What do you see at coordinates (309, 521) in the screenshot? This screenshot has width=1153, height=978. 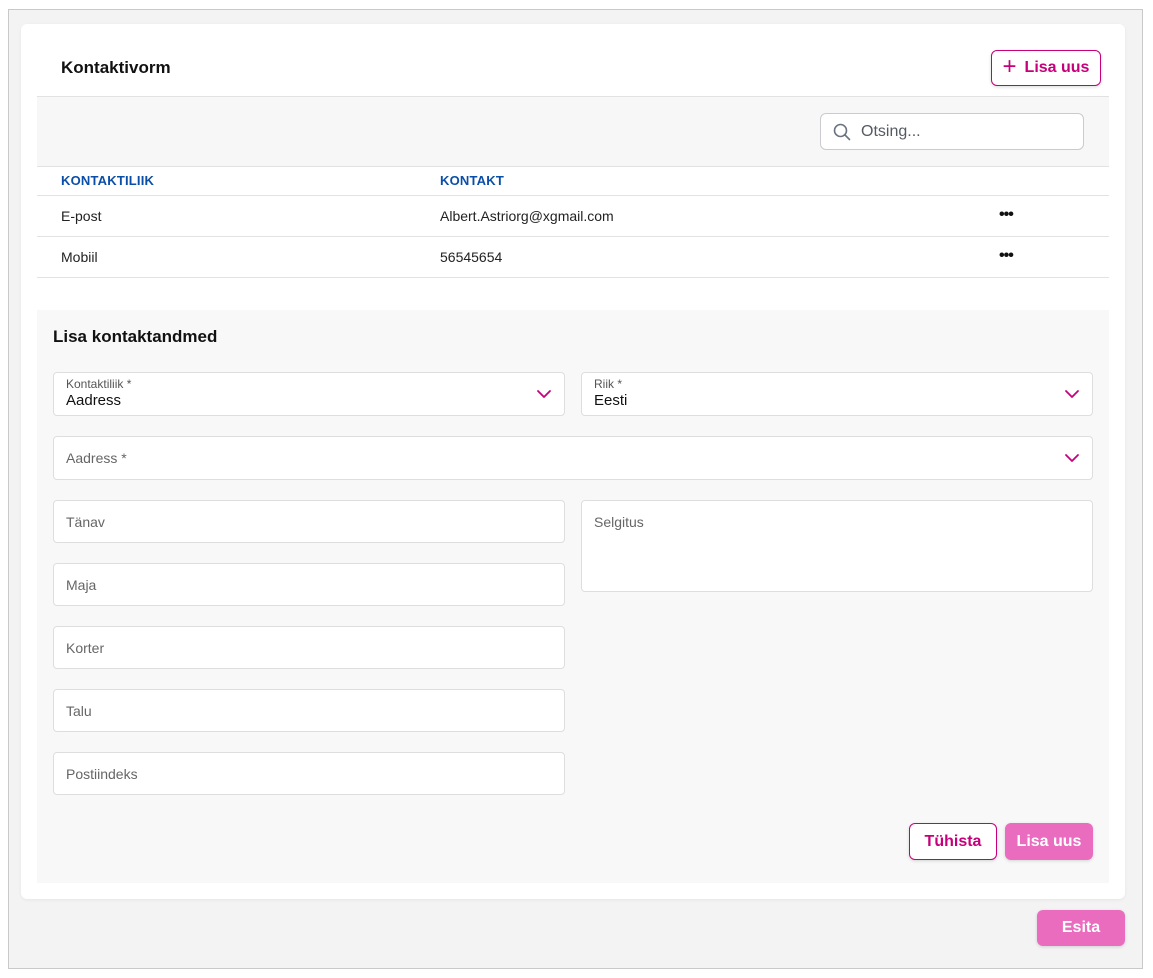 I see `street-field: Tänav` at bounding box center [309, 521].